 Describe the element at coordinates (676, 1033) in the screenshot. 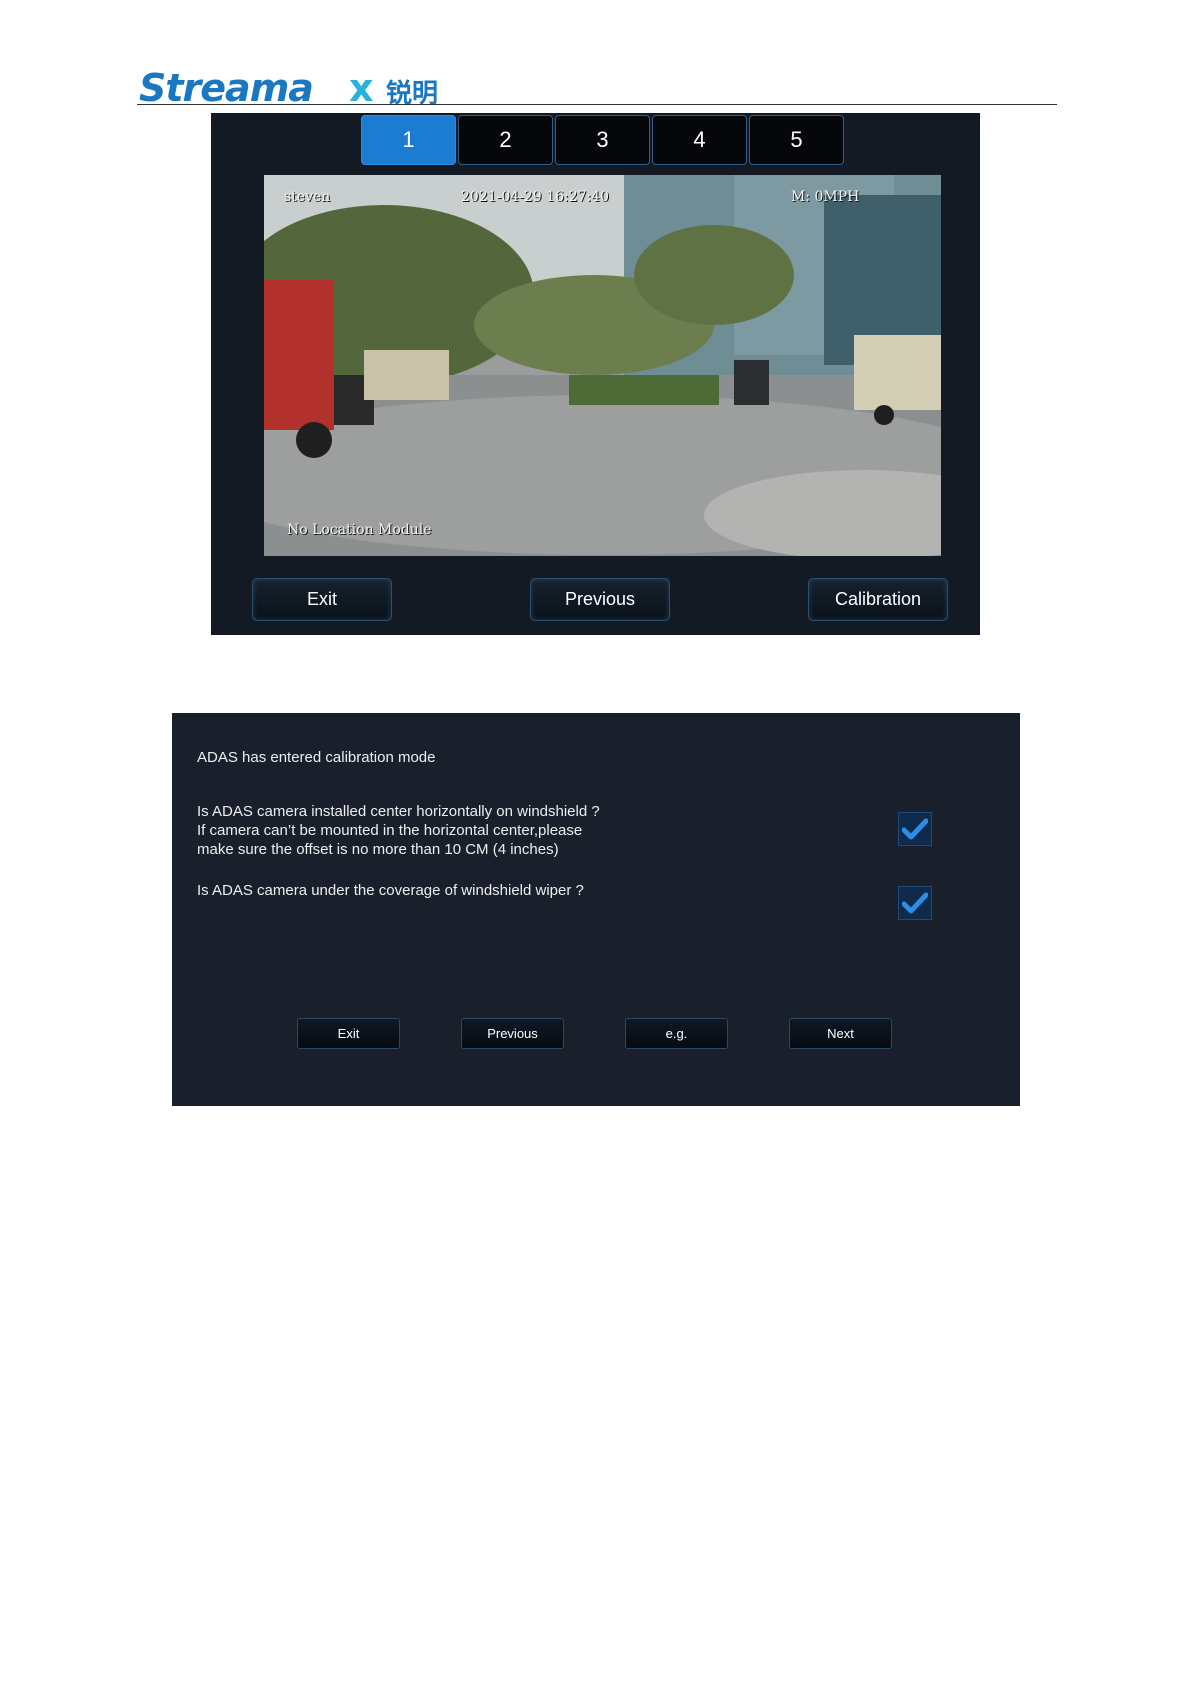

I see `example-button: e.g.` at that location.